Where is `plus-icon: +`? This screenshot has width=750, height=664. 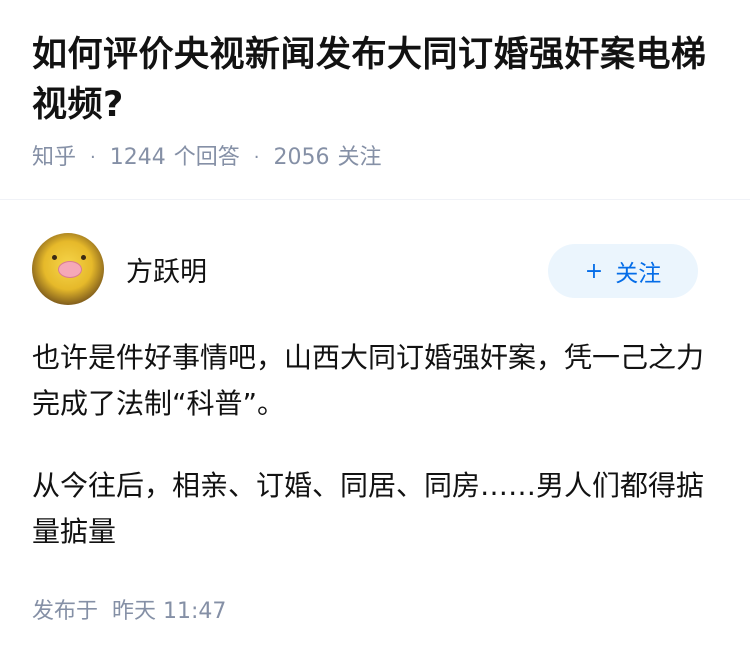 plus-icon: + is located at coordinates (594, 271).